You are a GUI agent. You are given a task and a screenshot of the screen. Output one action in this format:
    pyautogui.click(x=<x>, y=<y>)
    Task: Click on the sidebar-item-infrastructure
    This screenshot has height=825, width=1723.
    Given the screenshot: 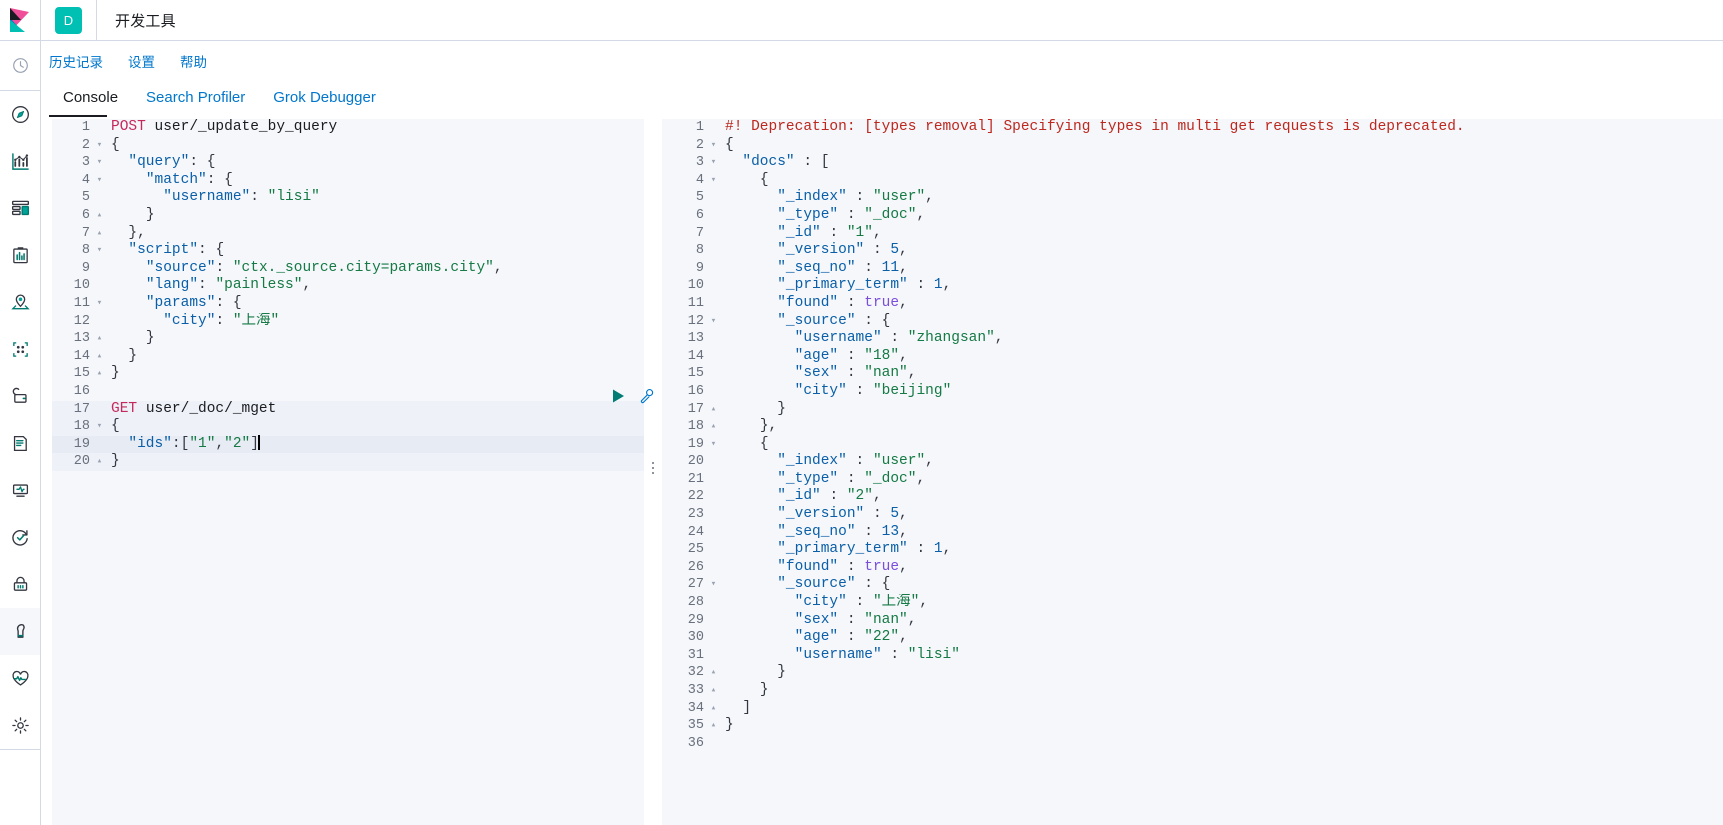 What is the action you would take?
    pyautogui.click(x=20, y=396)
    